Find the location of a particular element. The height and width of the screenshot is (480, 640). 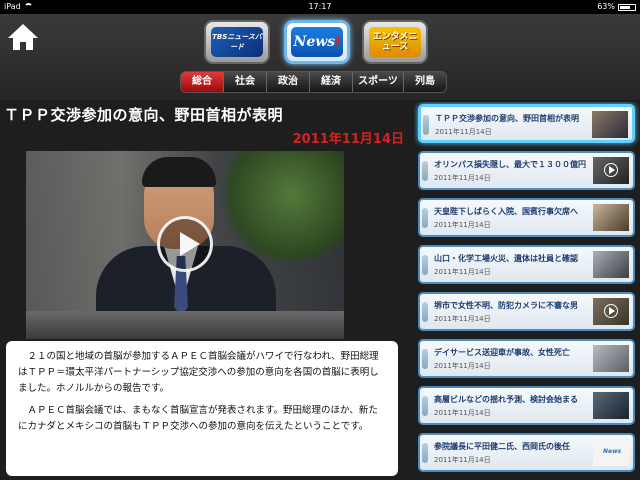

news-thumbnail: News is located at coordinates (611, 452).